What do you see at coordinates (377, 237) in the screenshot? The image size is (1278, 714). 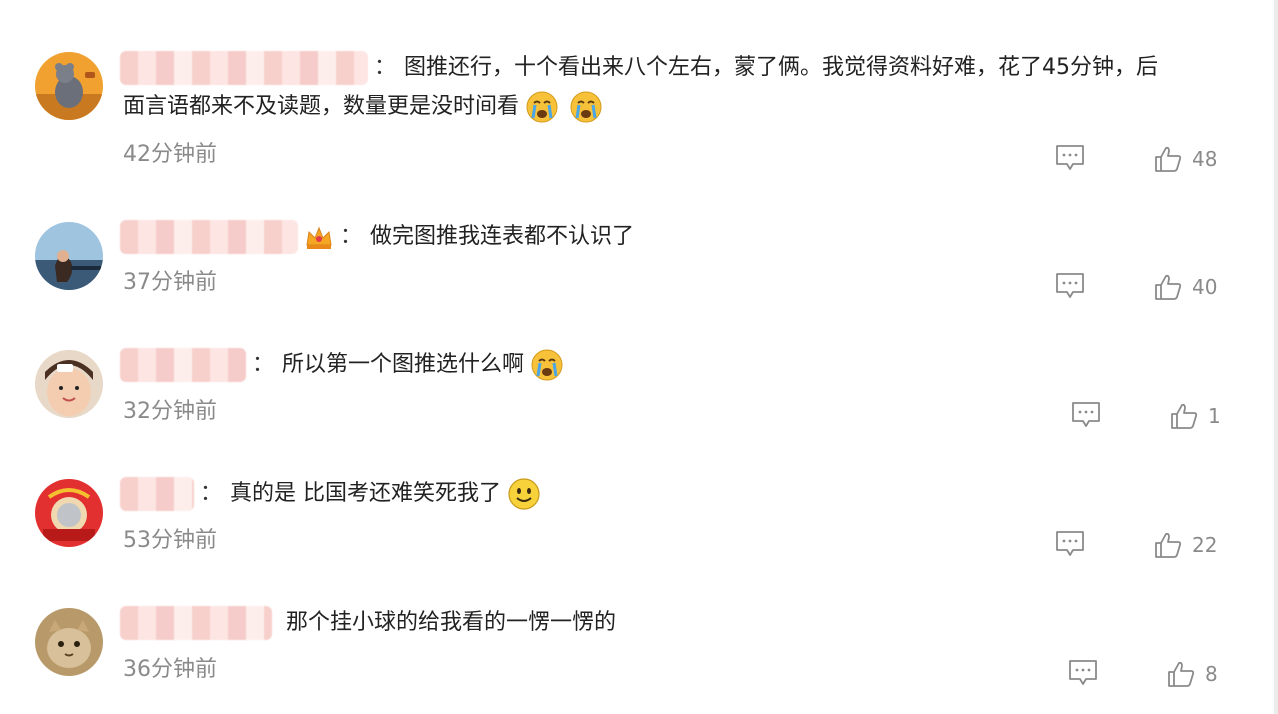 I see `comment-text: ：做完图推我连表都不认识了` at bounding box center [377, 237].